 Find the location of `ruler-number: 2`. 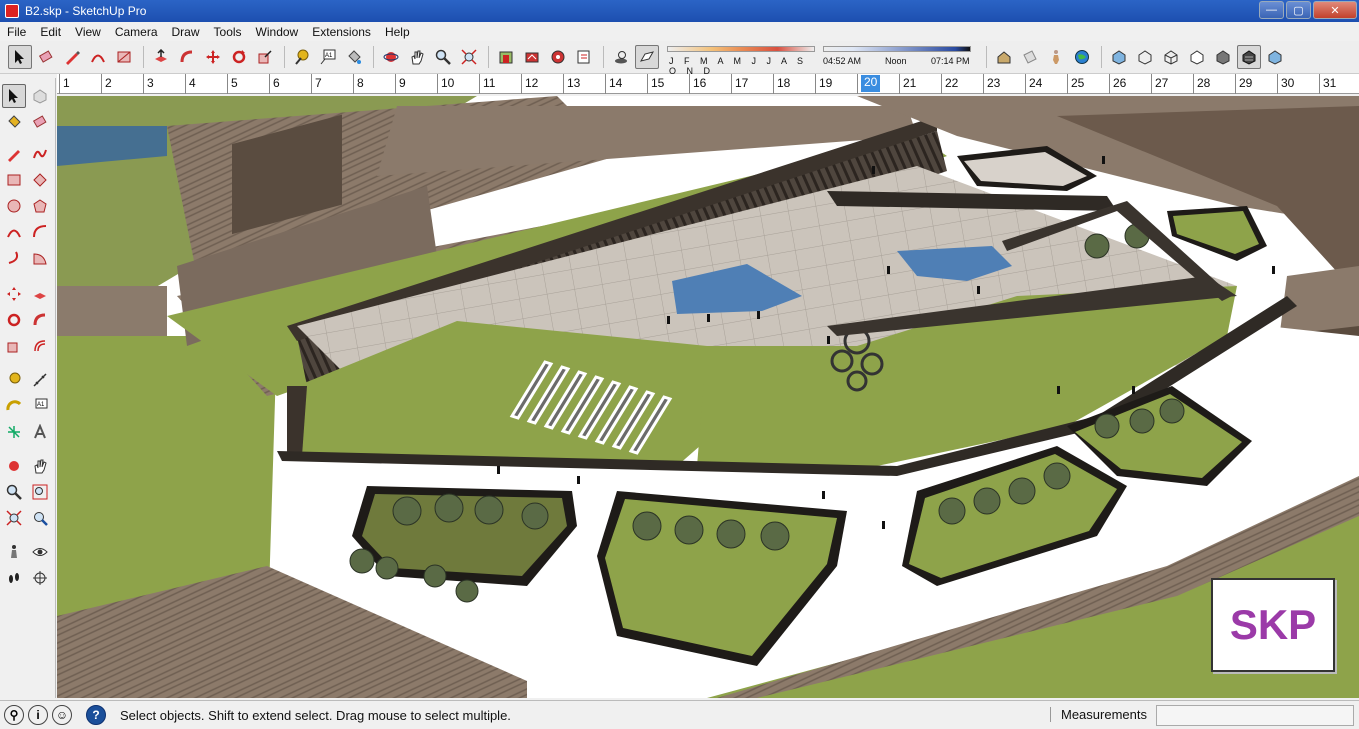

ruler-number: 2 is located at coordinates (108, 83).